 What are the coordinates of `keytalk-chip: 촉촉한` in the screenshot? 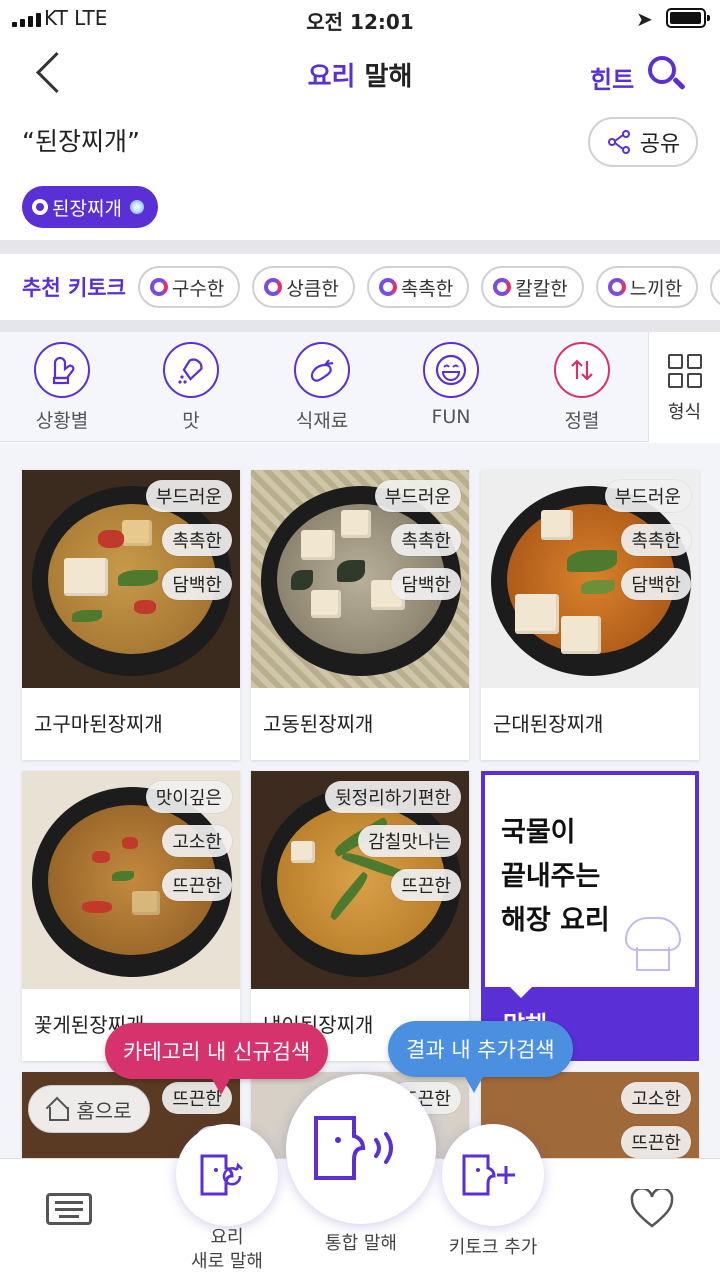 It's located at (418, 287).